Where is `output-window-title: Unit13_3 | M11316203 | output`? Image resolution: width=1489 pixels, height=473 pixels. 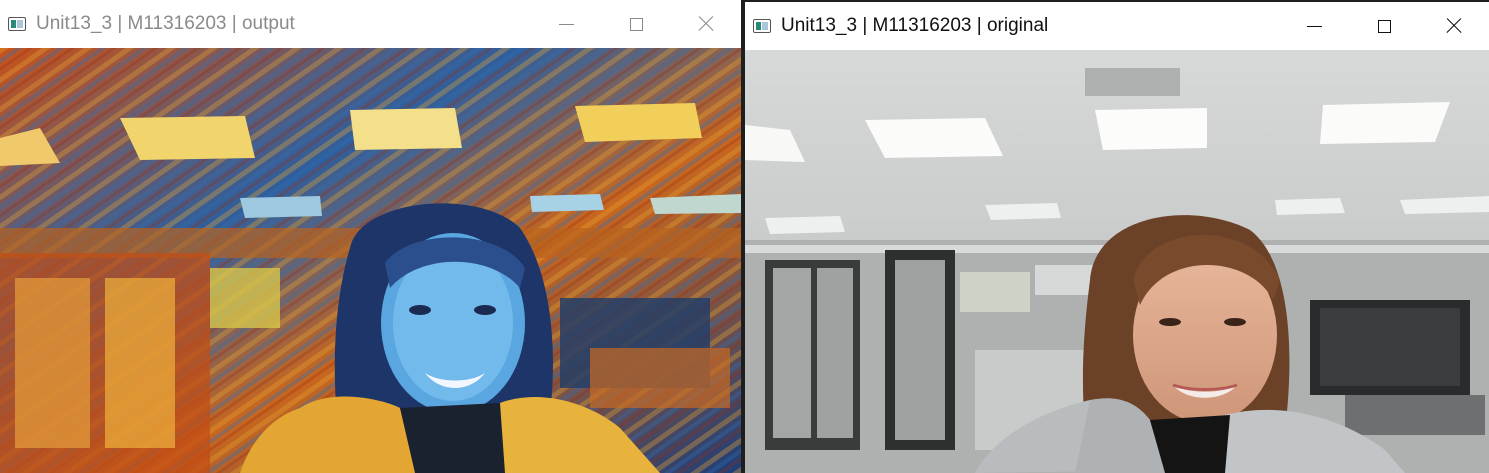
output-window-title: Unit13_3 | M11316203 | output is located at coordinates (165, 23).